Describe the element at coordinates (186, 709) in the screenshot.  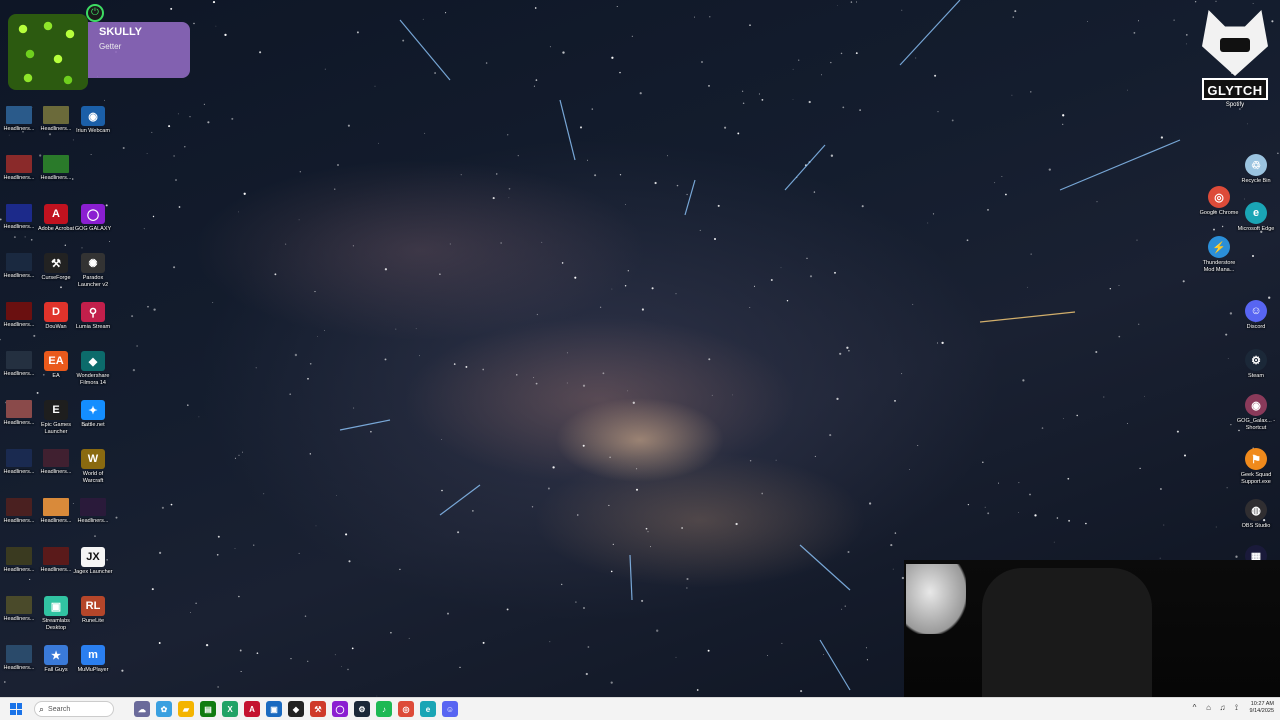
I see `taskbar-file-explorer-icon: ▰` at that location.